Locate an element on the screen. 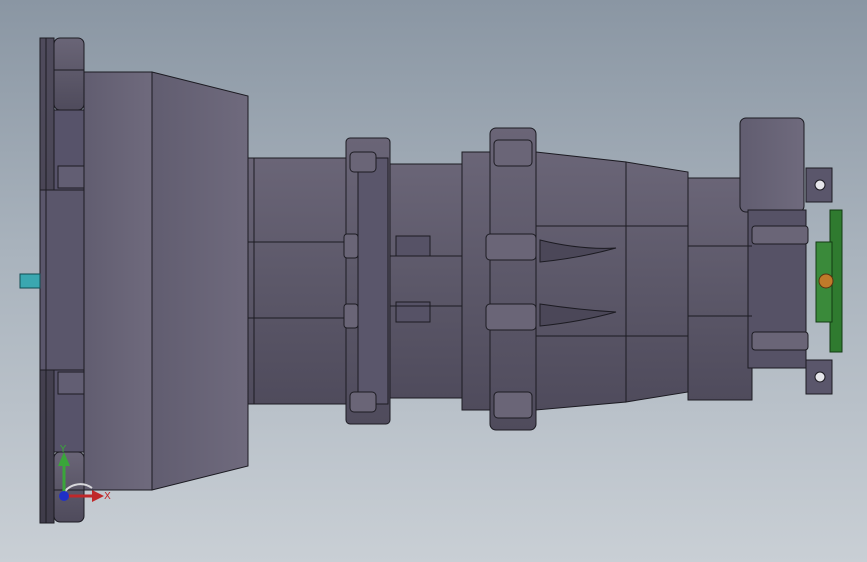 This screenshot has height=562, width=867. y-axis-label: Y is located at coordinates (63, 449).